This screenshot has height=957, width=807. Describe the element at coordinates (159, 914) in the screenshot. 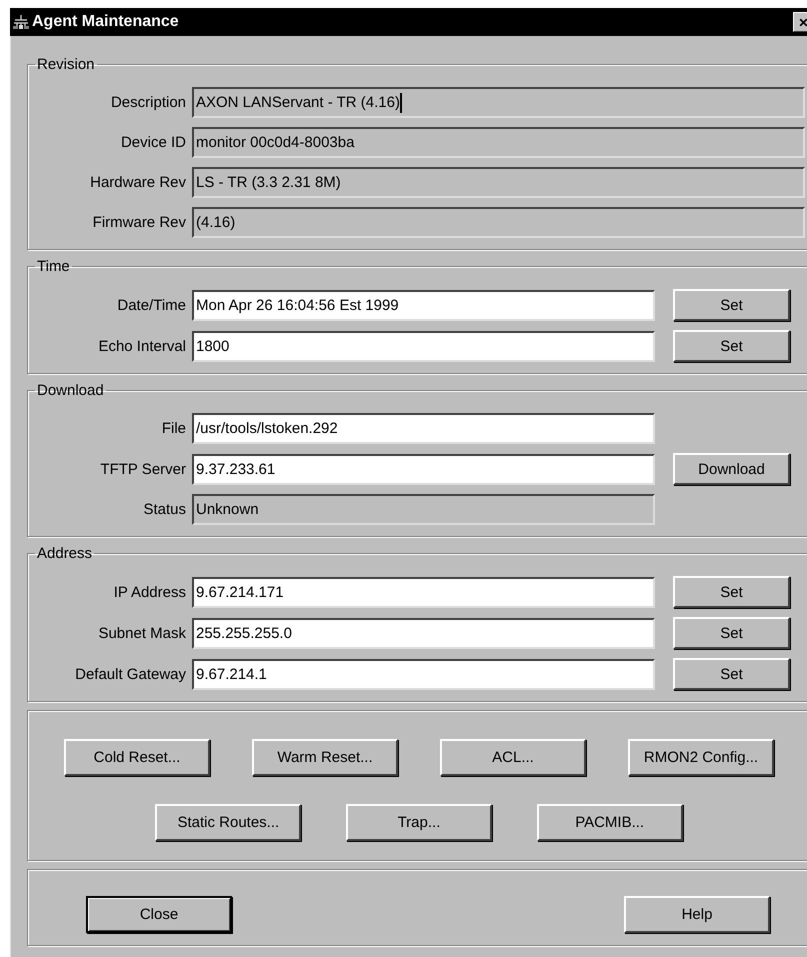

I see `dialog-button: Close` at that location.